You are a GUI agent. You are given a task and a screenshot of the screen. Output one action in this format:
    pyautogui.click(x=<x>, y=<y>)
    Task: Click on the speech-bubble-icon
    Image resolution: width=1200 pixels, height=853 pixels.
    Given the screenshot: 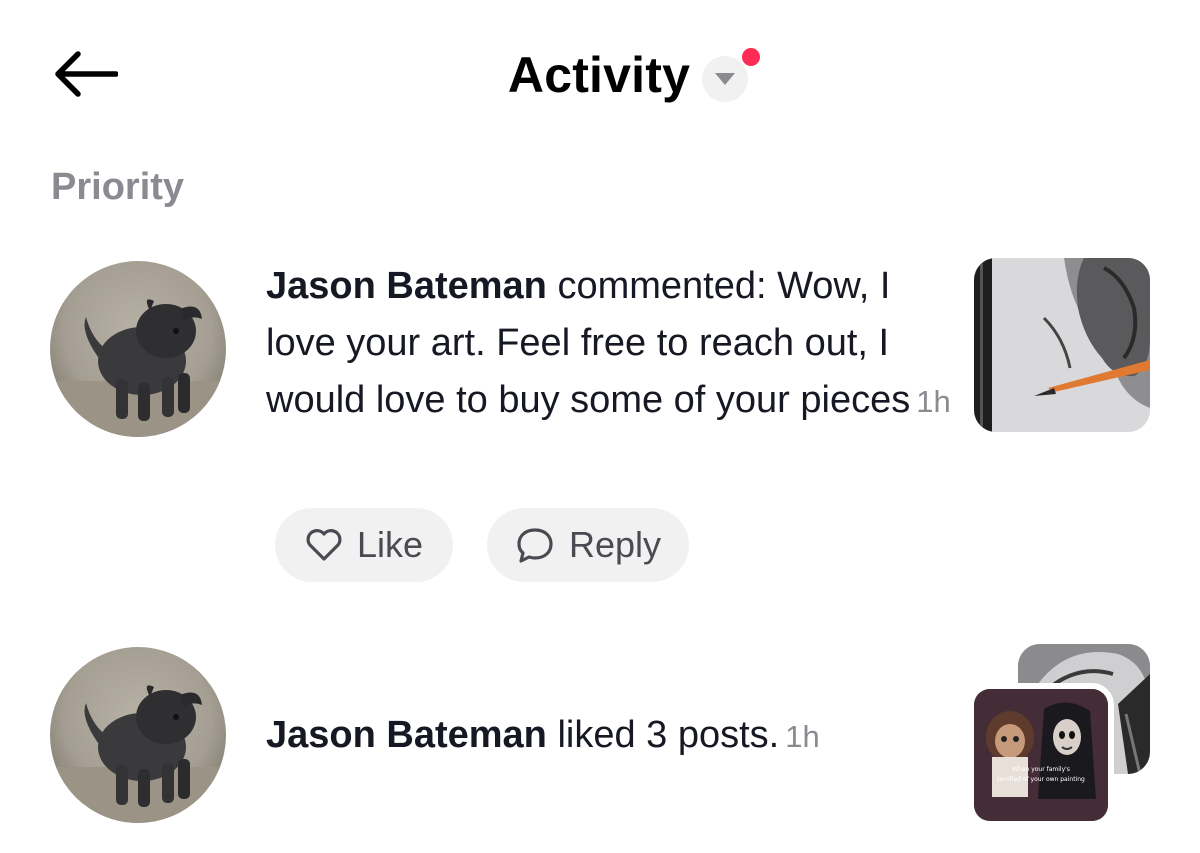 What is the action you would take?
    pyautogui.click(x=535, y=545)
    